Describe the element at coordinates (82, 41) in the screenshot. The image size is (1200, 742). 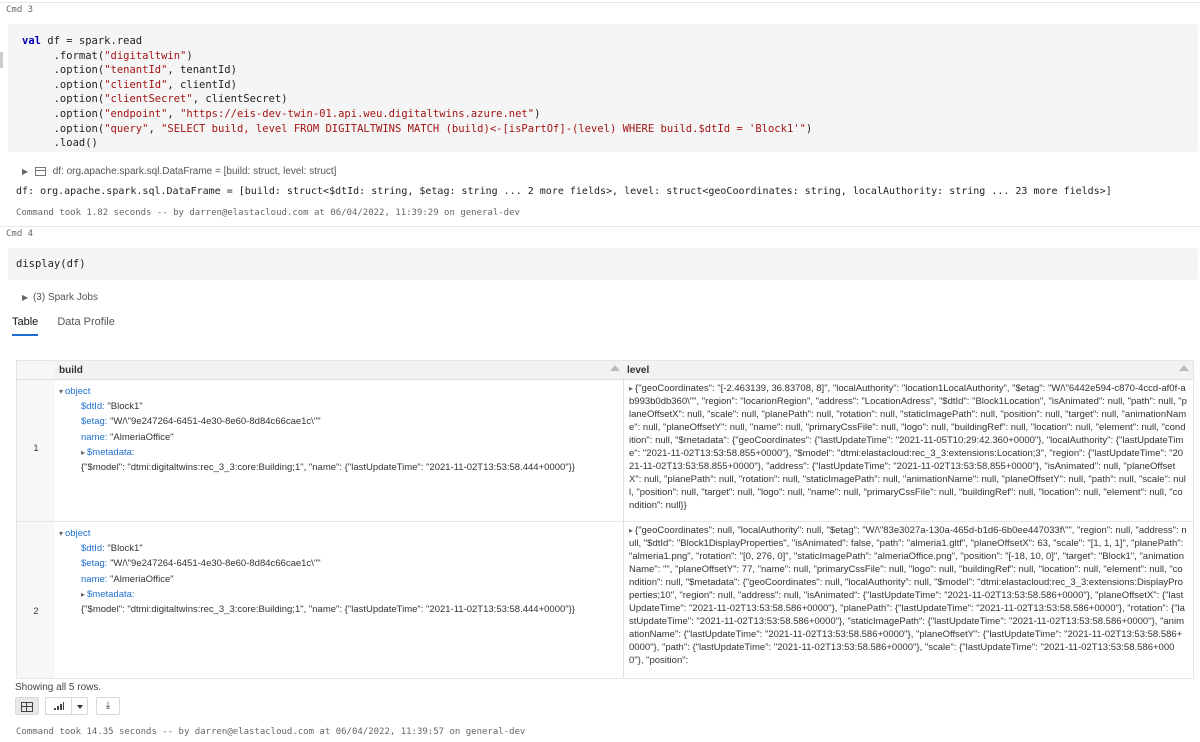
I see `code-line-1: val df = spark.read` at that location.